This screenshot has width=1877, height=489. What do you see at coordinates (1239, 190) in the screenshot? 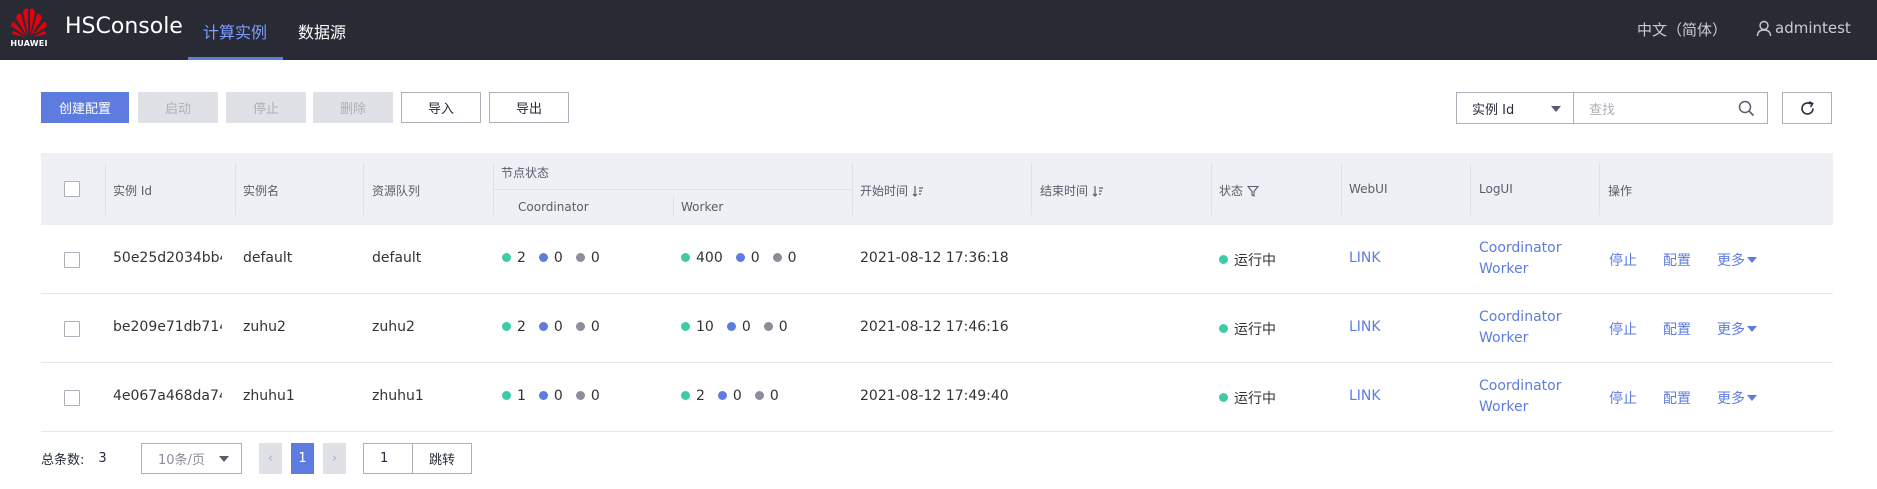
I see `column-header-status: 状态` at bounding box center [1239, 190].